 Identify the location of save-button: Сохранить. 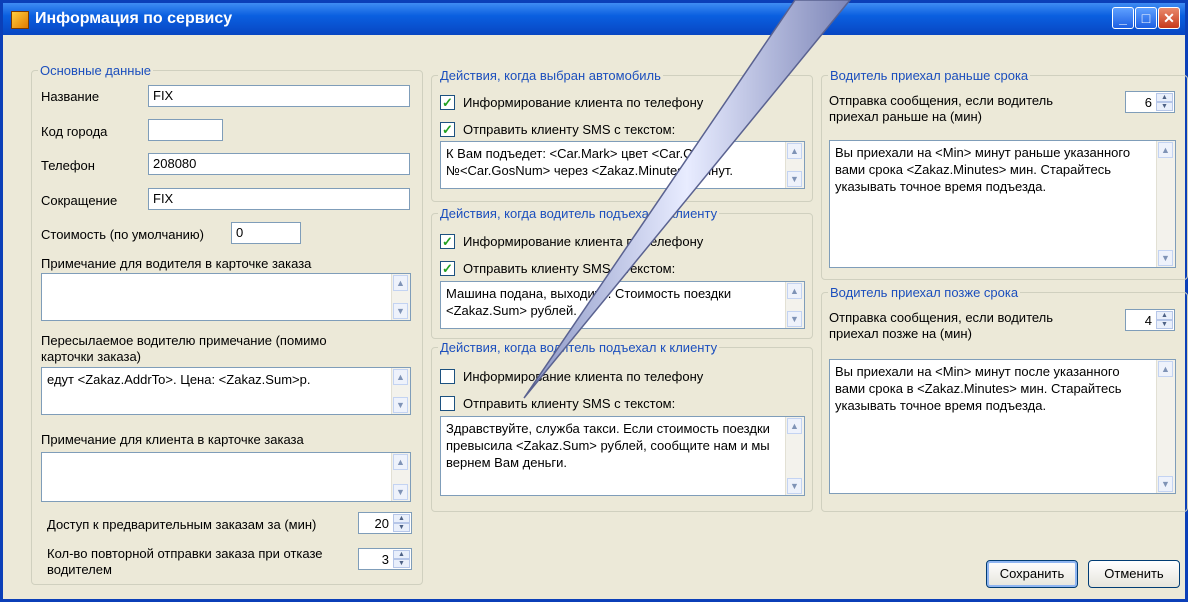
(1032, 574).